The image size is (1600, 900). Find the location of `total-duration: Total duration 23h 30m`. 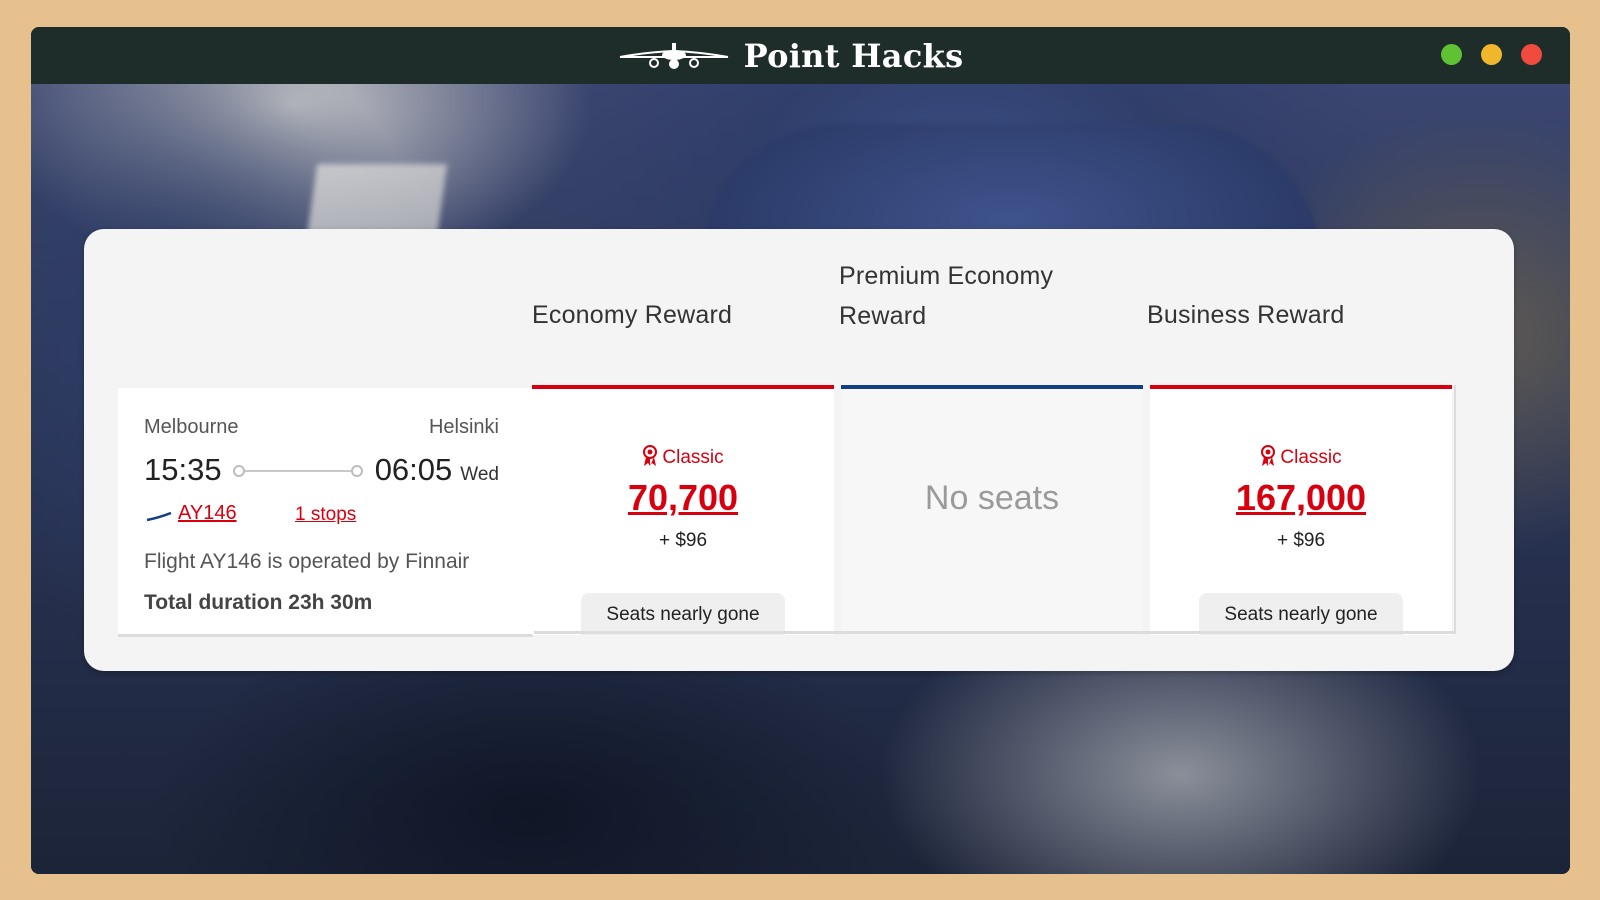

total-duration: Total duration 23h 30m is located at coordinates (258, 602).